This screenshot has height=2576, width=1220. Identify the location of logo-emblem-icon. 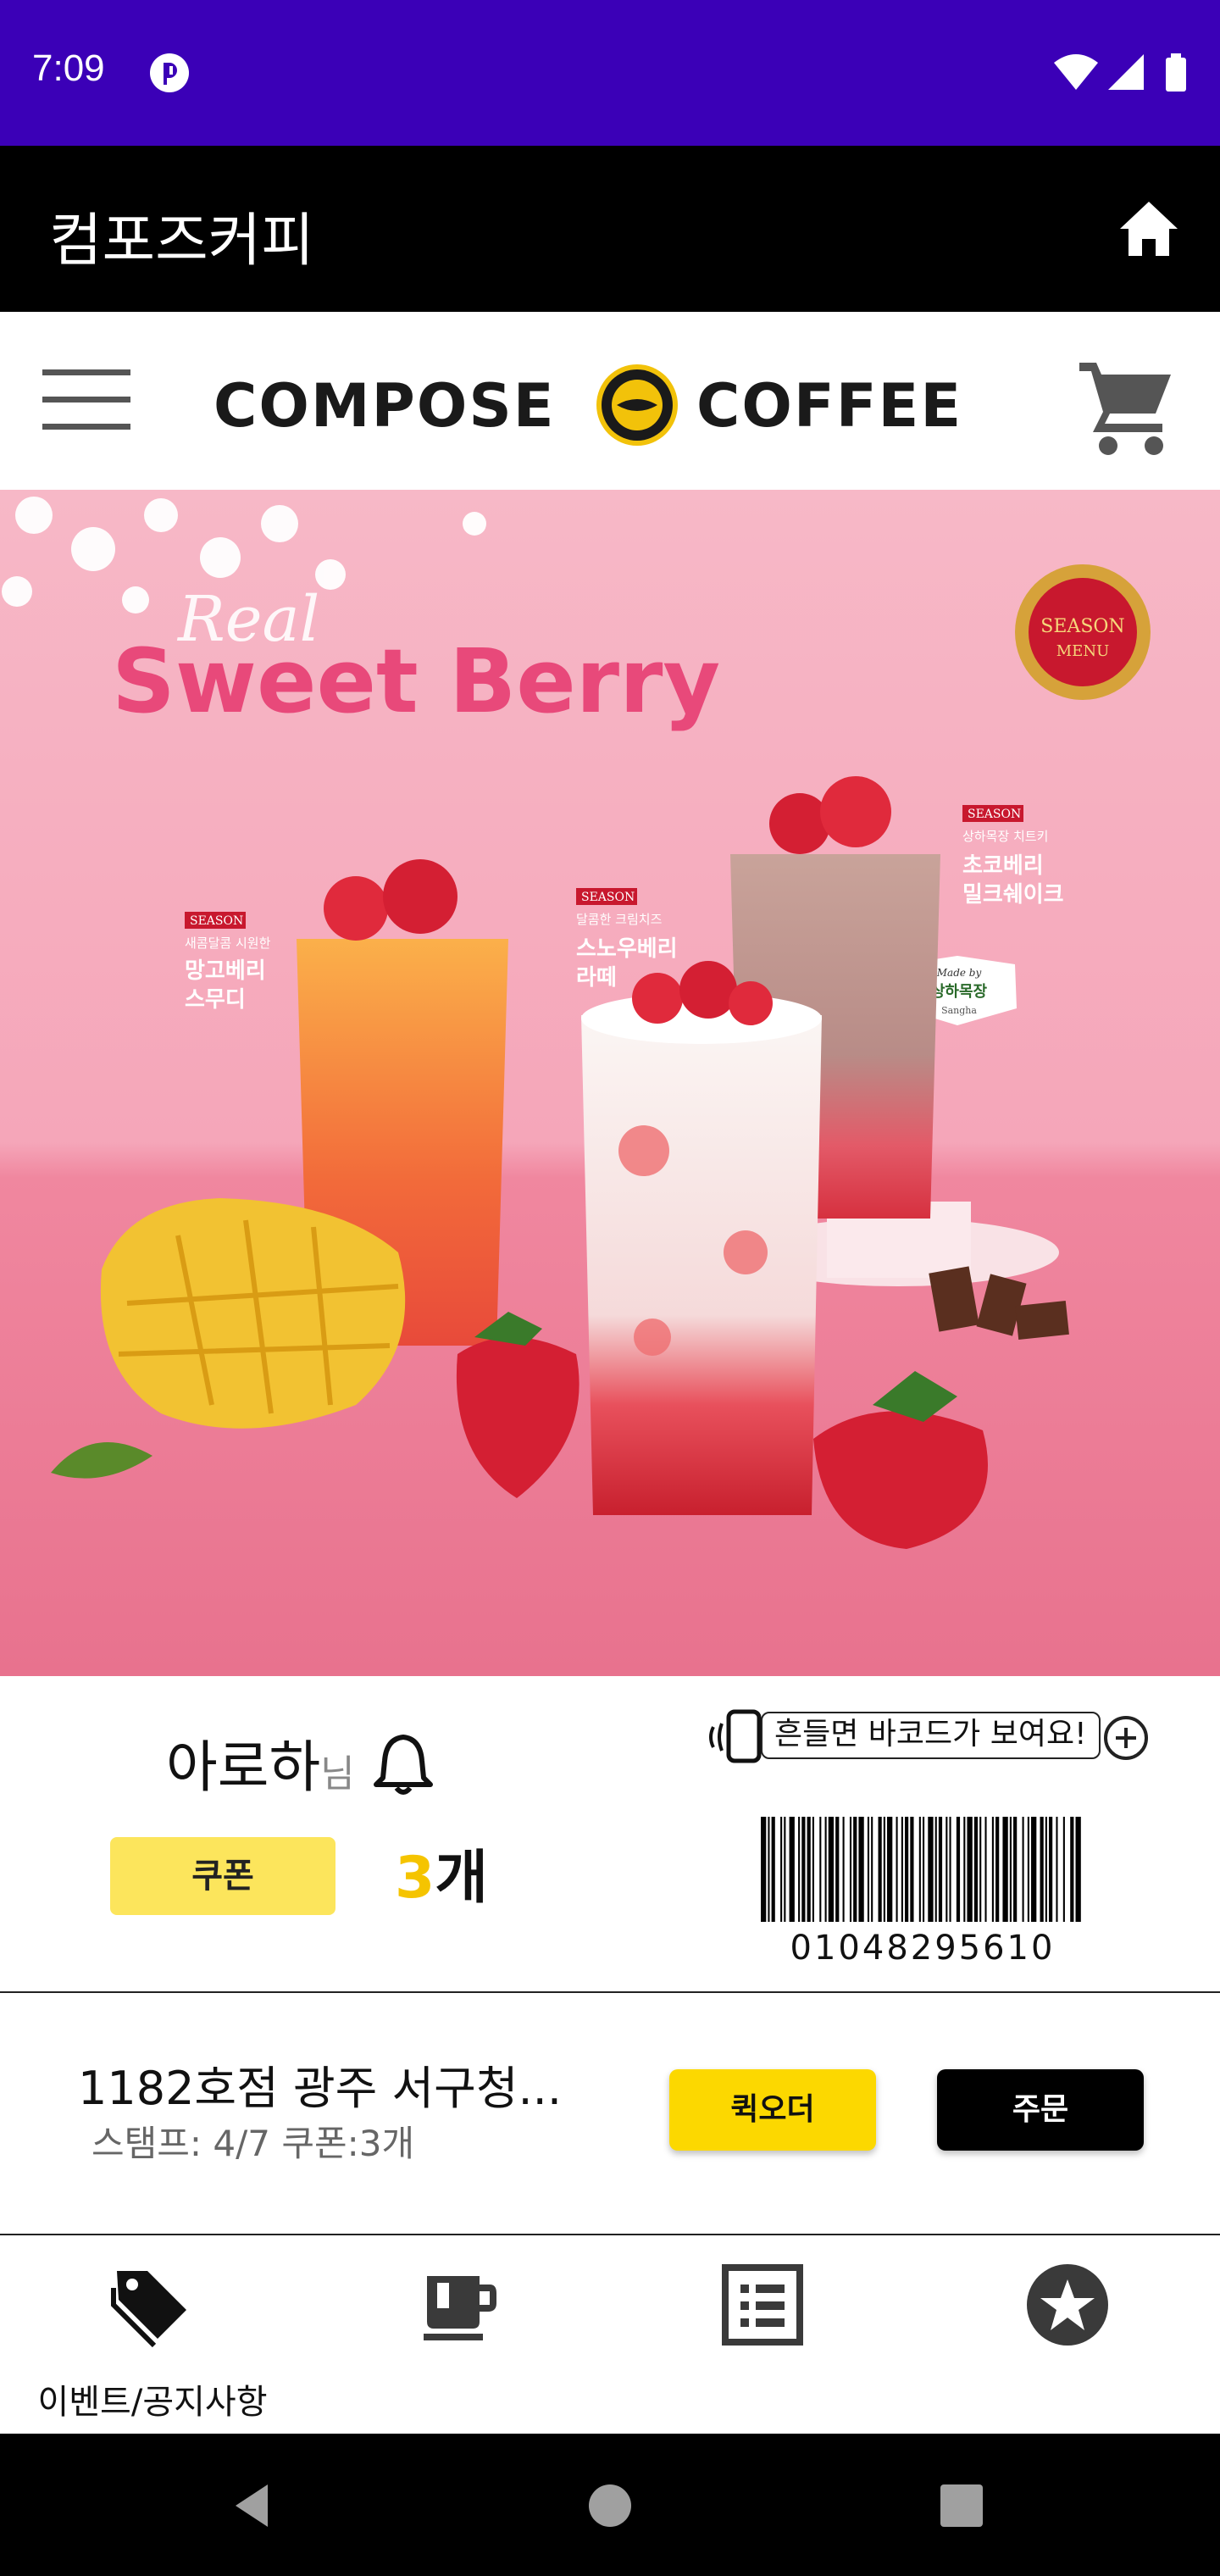
(637, 405).